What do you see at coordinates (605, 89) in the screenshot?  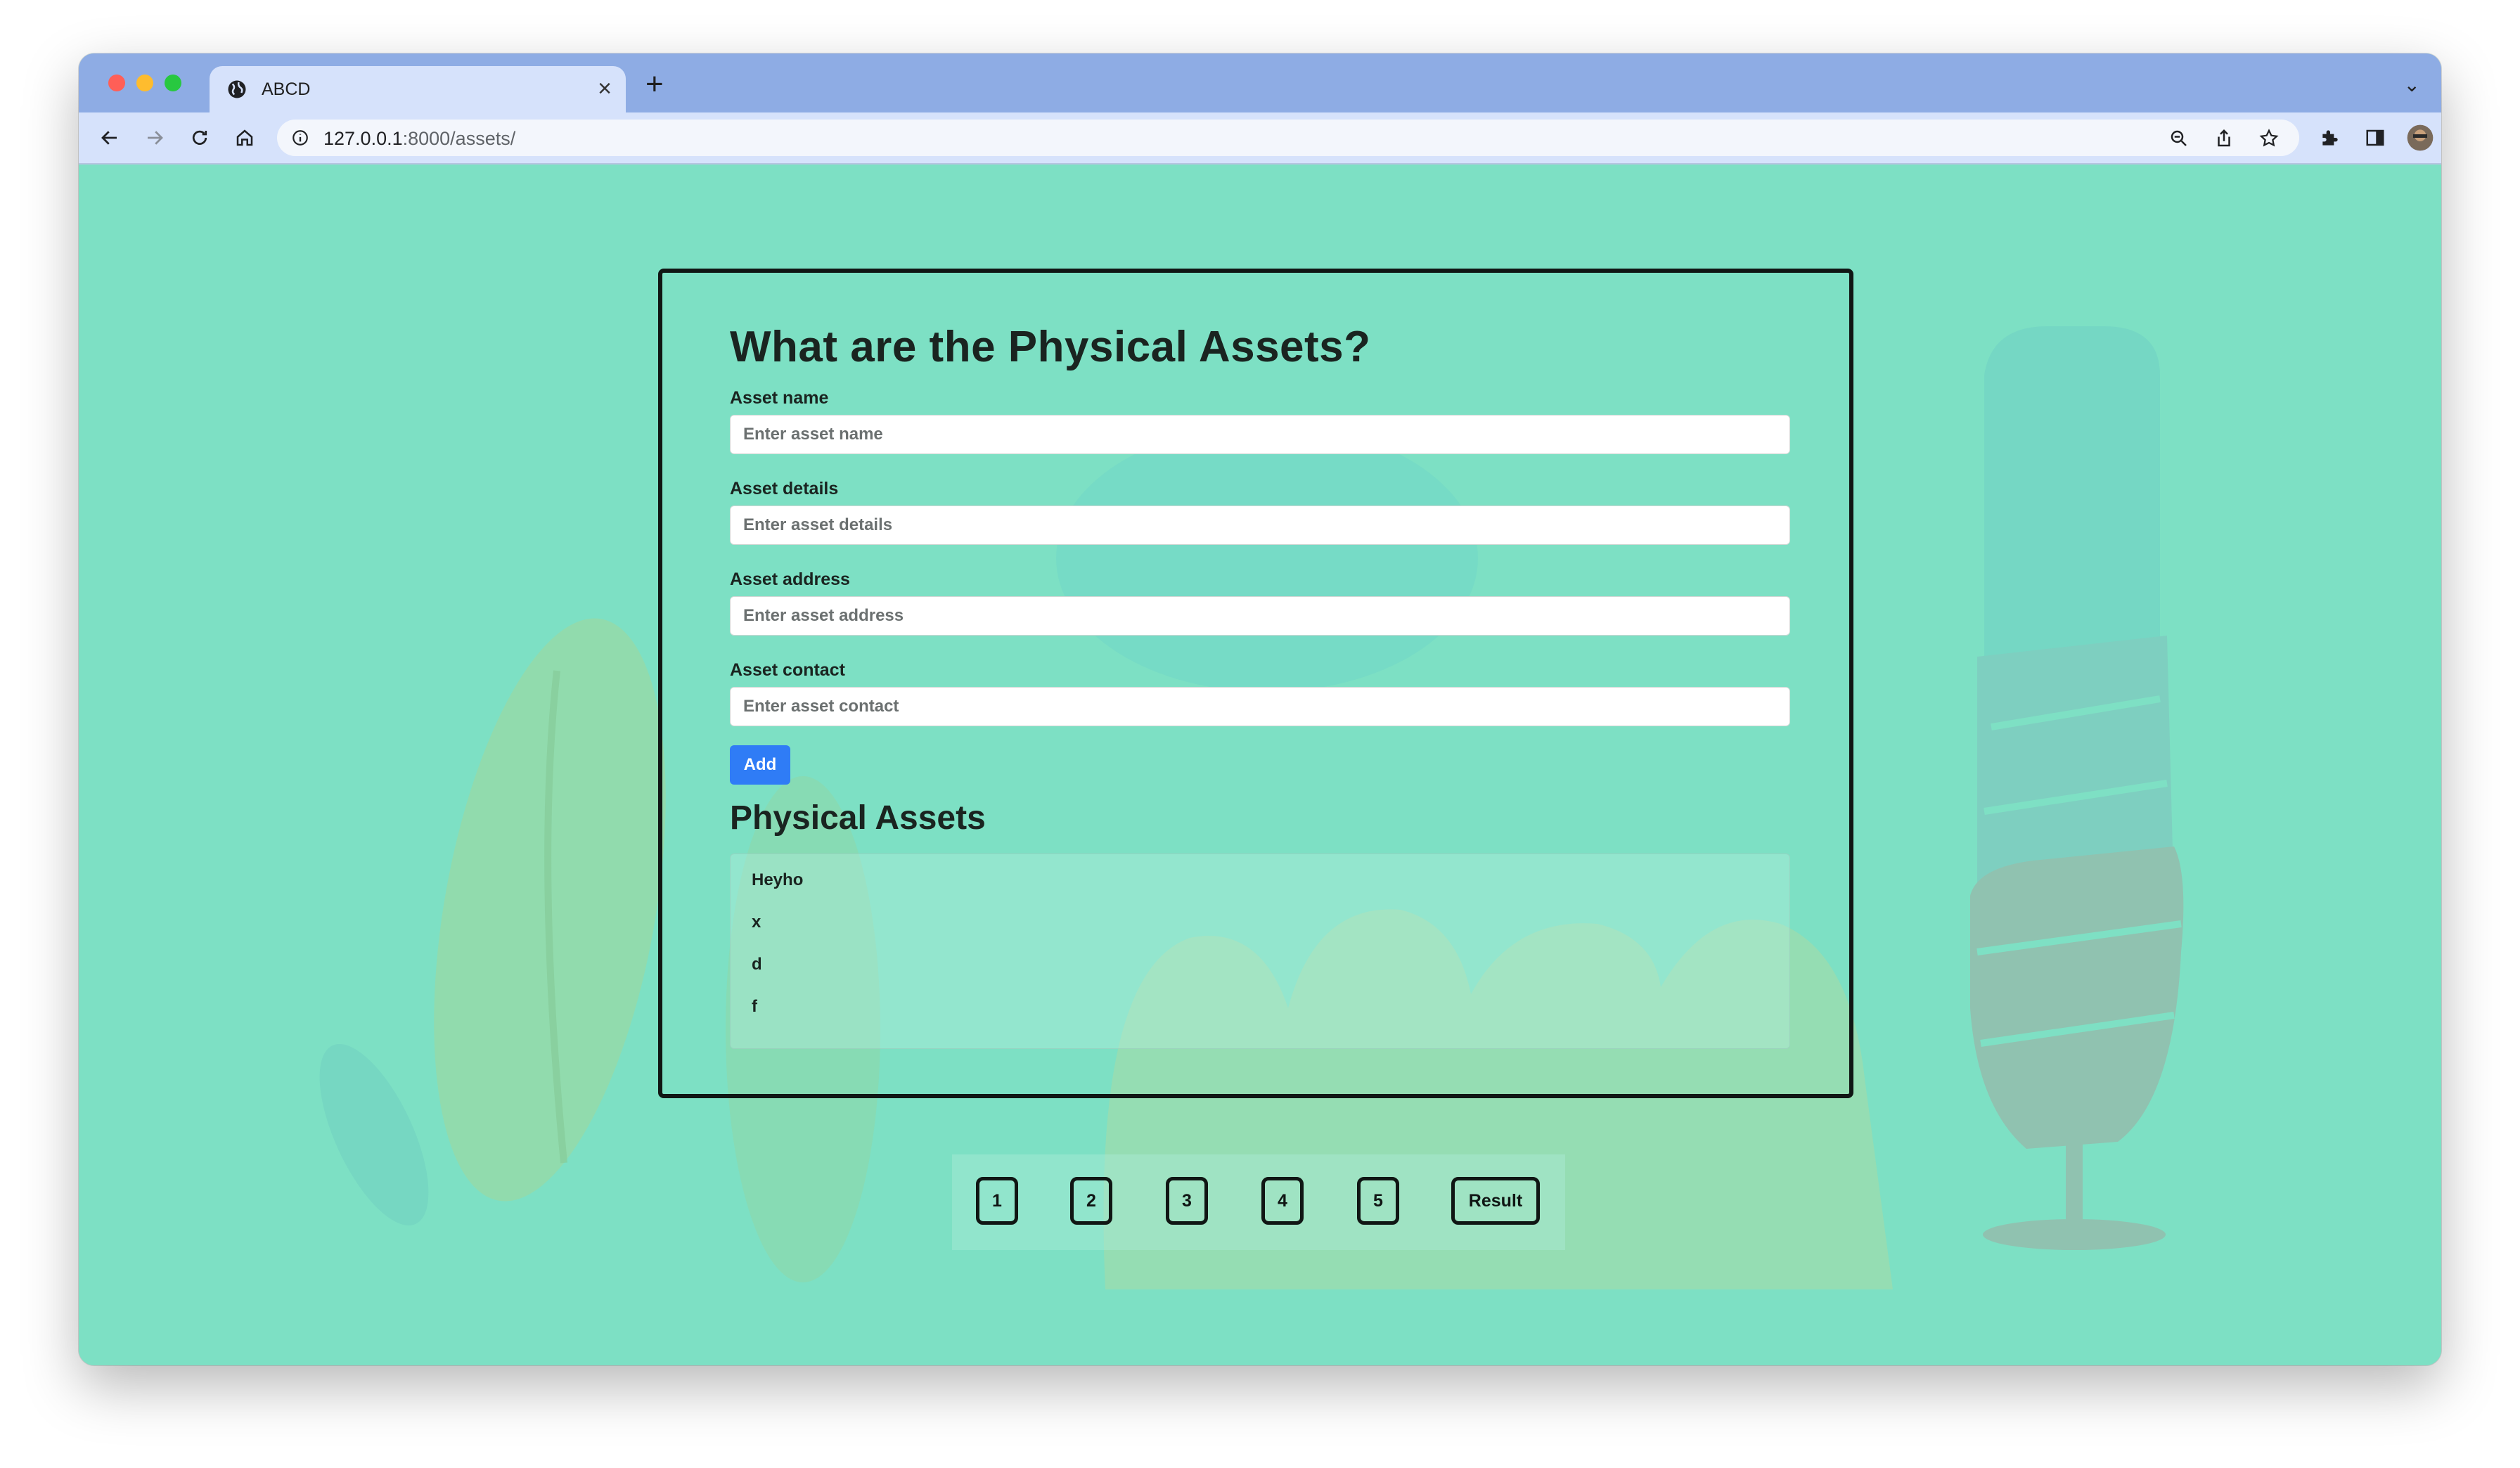 I see `close-tab-icon: ×` at bounding box center [605, 89].